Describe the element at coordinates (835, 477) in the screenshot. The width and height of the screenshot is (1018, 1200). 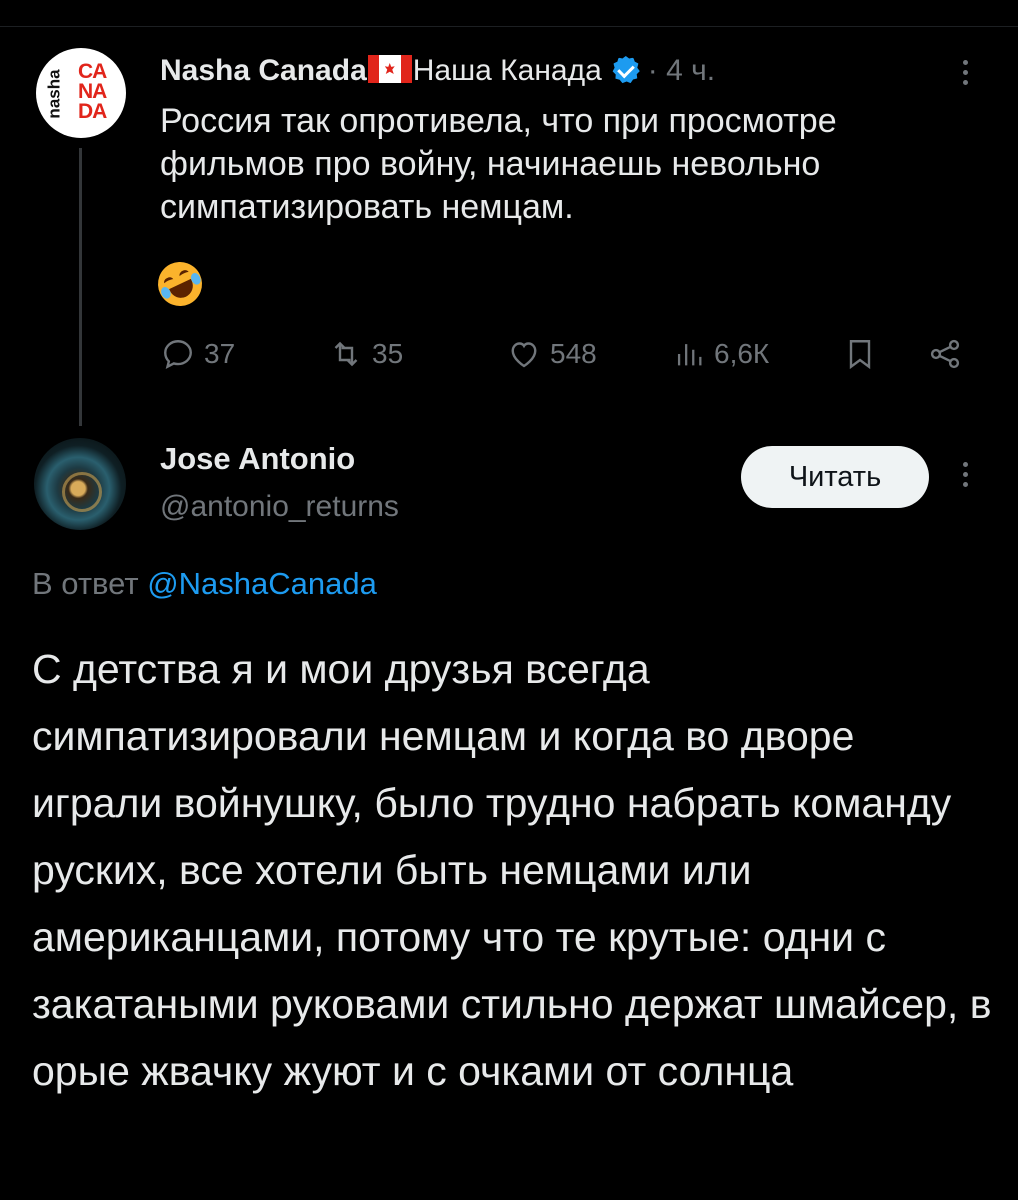
I see `follow-button: Читать` at that location.